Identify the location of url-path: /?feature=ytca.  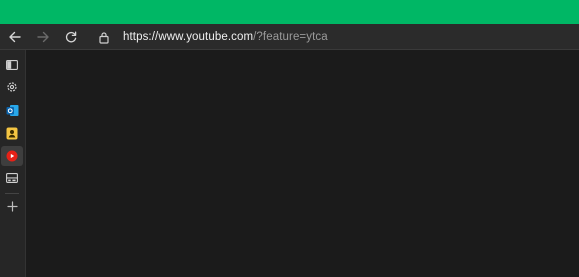
(290, 37).